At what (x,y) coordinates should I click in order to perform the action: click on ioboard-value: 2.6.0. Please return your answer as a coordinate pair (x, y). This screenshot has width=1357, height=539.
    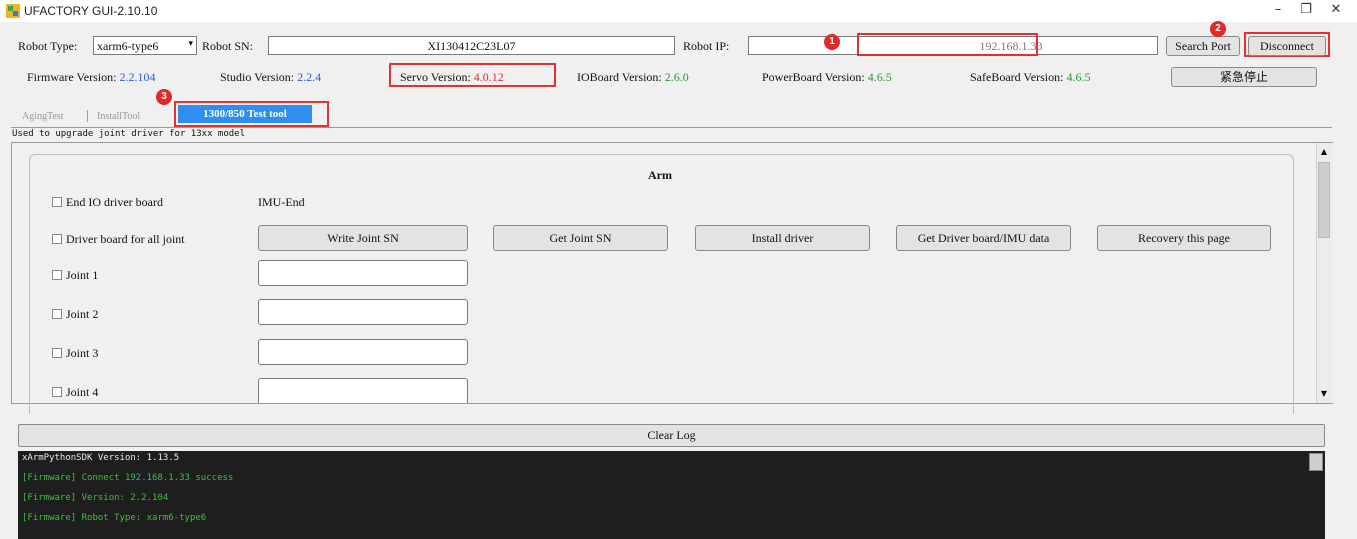
    Looking at the image, I should click on (676, 77).